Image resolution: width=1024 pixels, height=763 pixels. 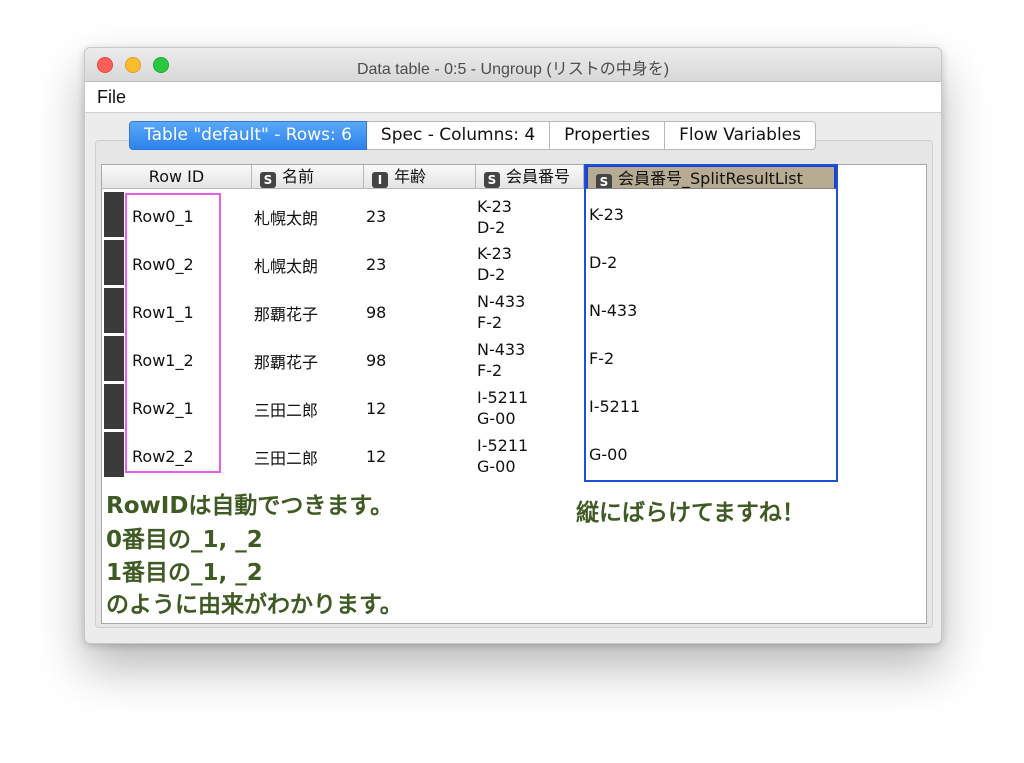 What do you see at coordinates (184, 573) in the screenshot?
I see `annotation-line: 1番目の_1, _2` at bounding box center [184, 573].